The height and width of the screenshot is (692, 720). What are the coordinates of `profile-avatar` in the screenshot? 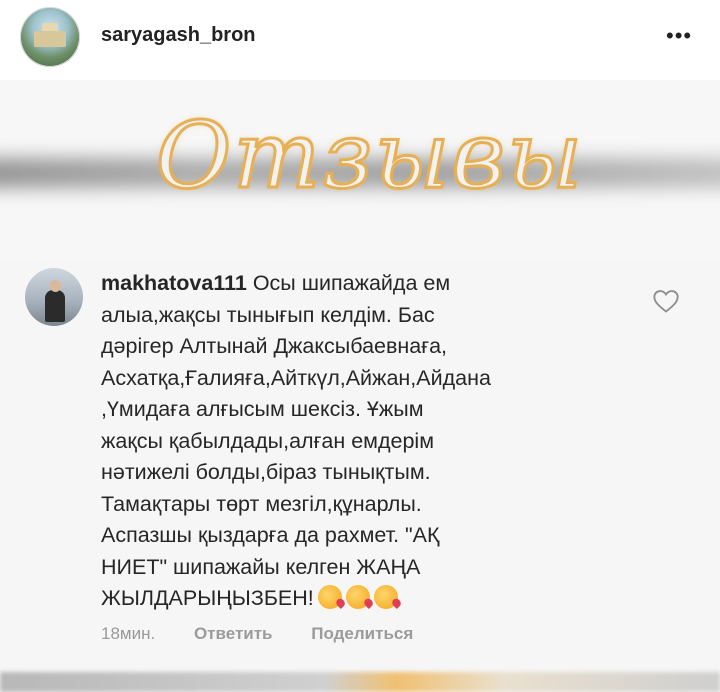 It's located at (50, 37).